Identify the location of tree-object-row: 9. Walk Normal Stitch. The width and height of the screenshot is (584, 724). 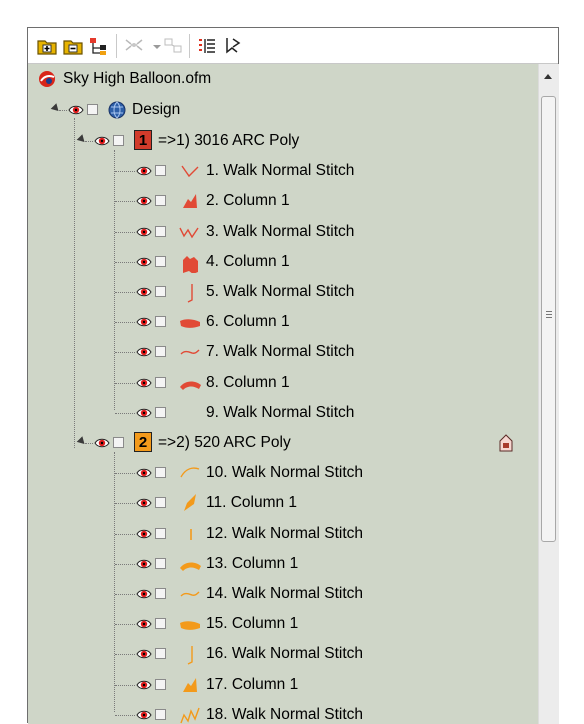
(283, 413).